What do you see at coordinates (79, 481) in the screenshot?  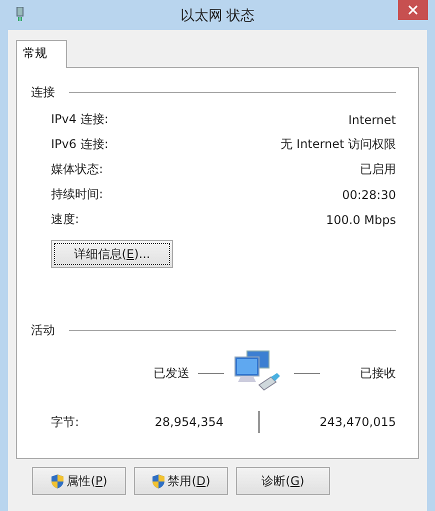 I see `dialog-button: 属性(P)` at bounding box center [79, 481].